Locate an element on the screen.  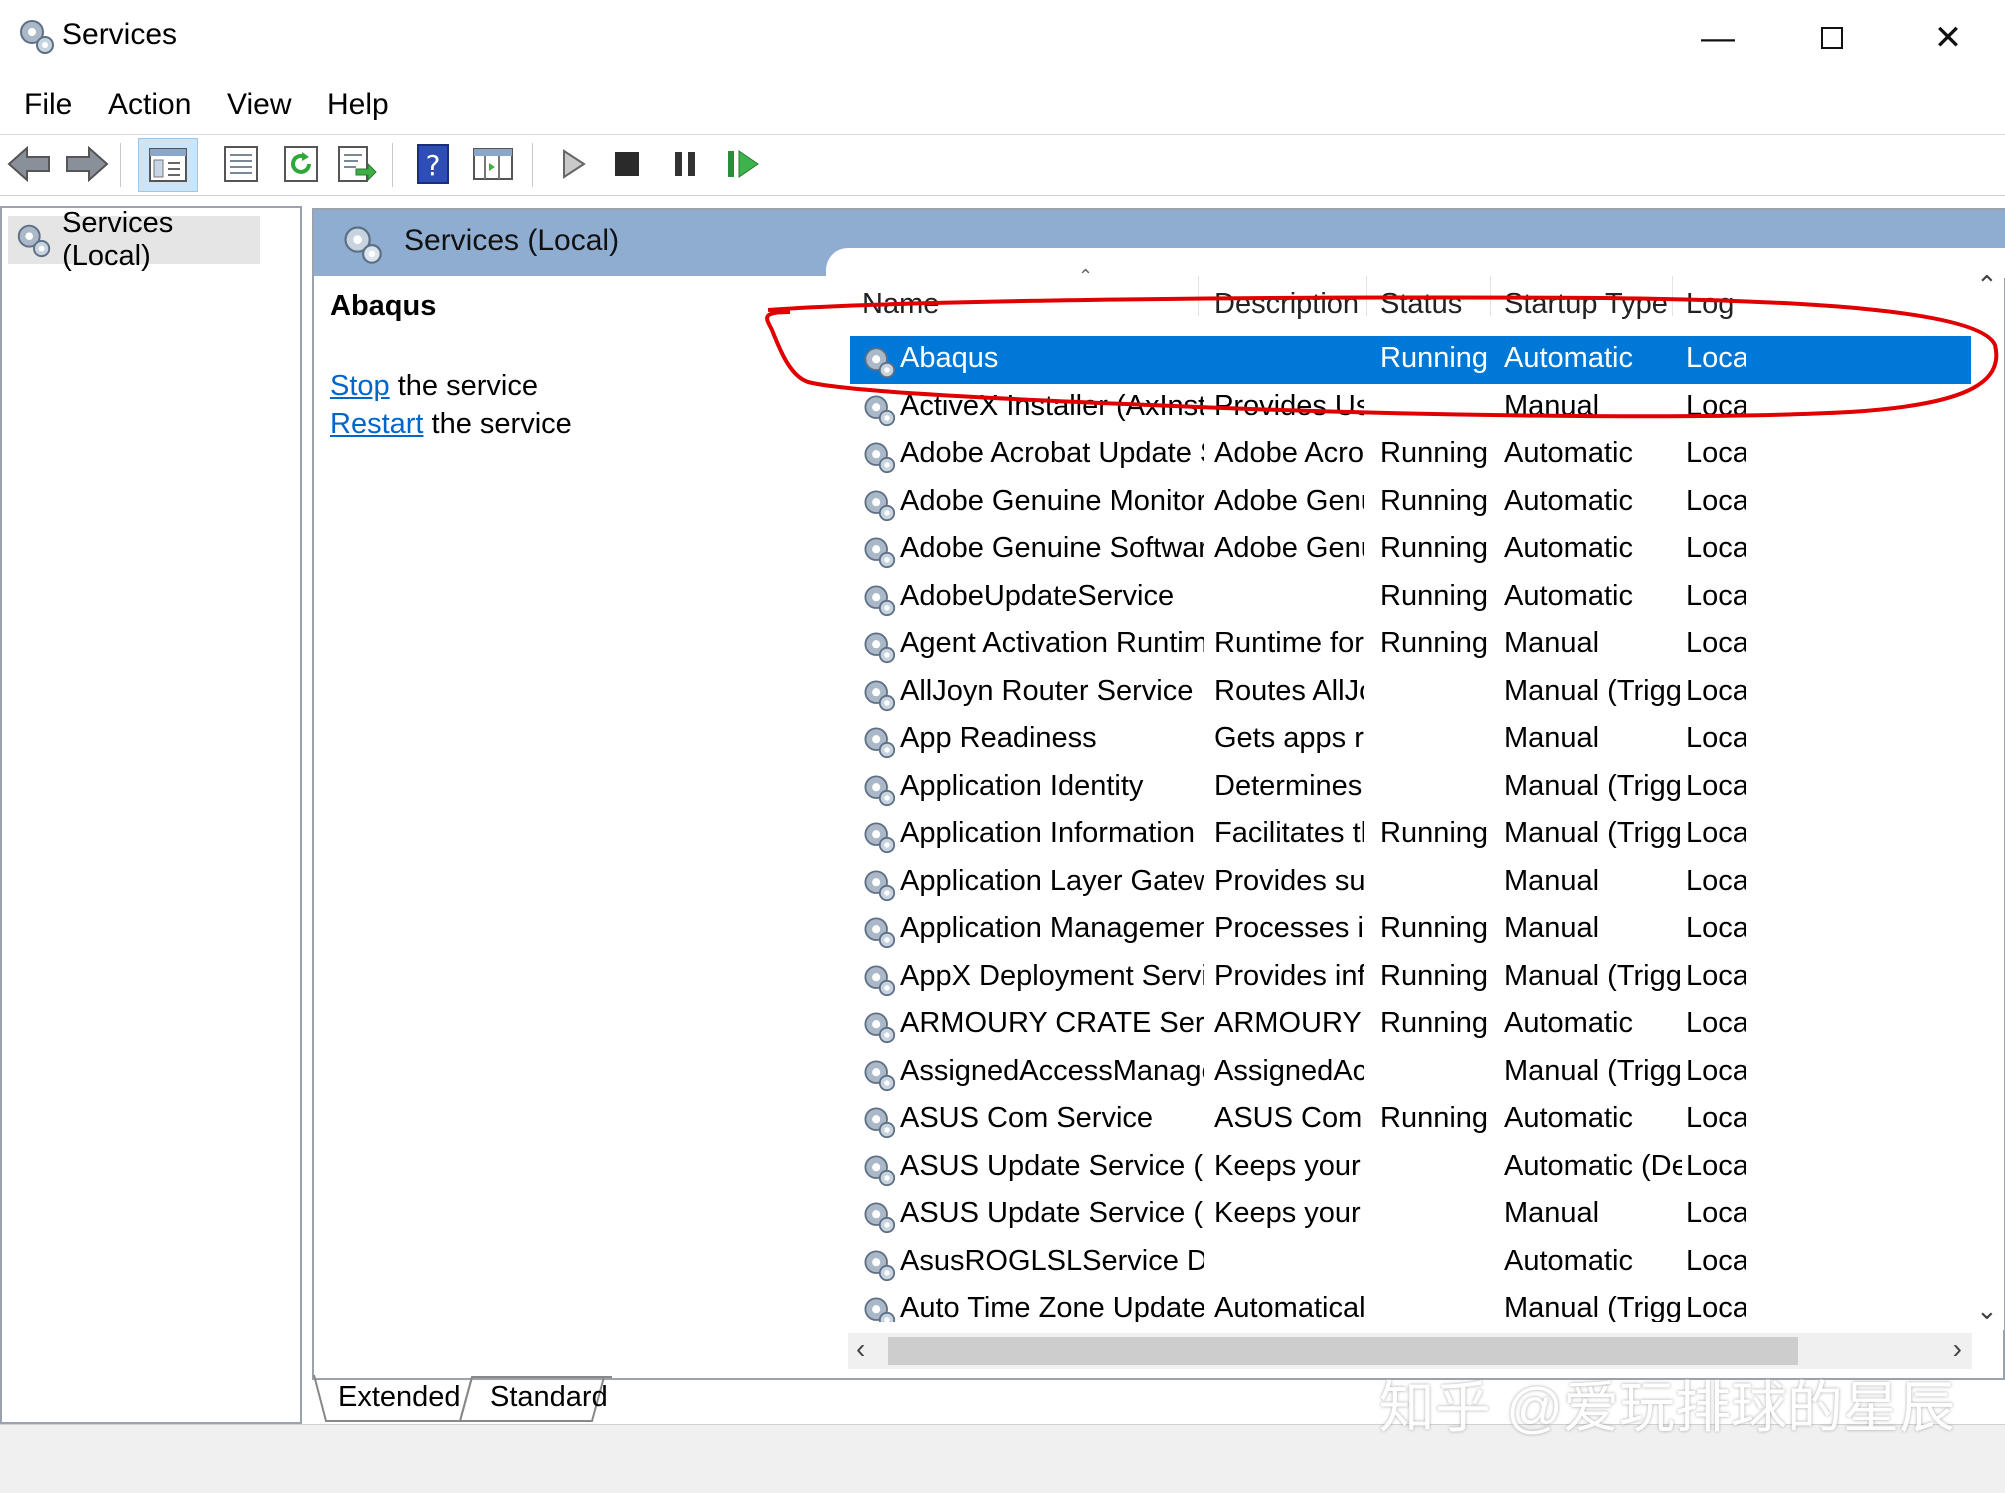
back-arrow-icon is located at coordinates (29, 164).